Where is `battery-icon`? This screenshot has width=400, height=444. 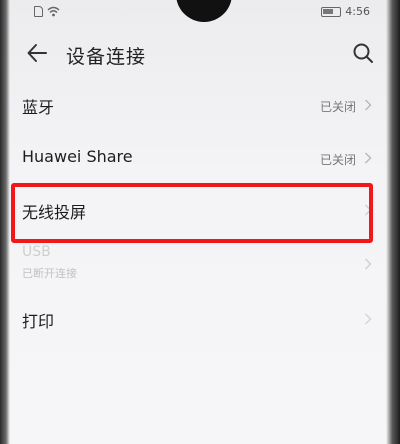
battery-icon is located at coordinates (331, 11).